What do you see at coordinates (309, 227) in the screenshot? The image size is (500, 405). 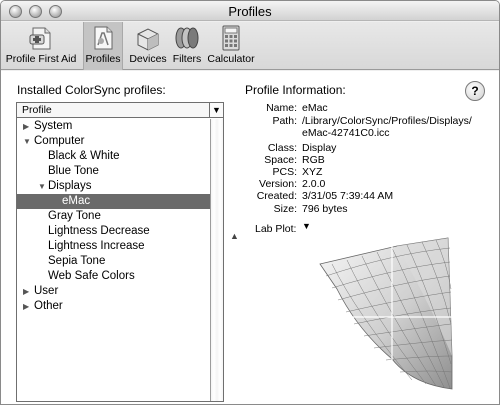 I see `lab-plot-menu-icon: ▼` at bounding box center [309, 227].